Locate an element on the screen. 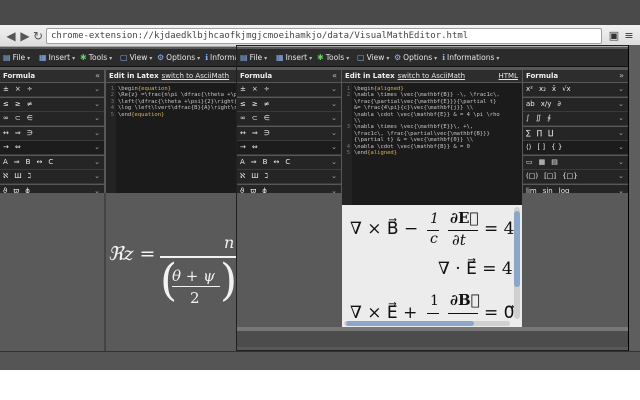 Image resolution: width=640 pixels, height=400 pixels. symbol-button: ▦ is located at coordinates (542, 162).